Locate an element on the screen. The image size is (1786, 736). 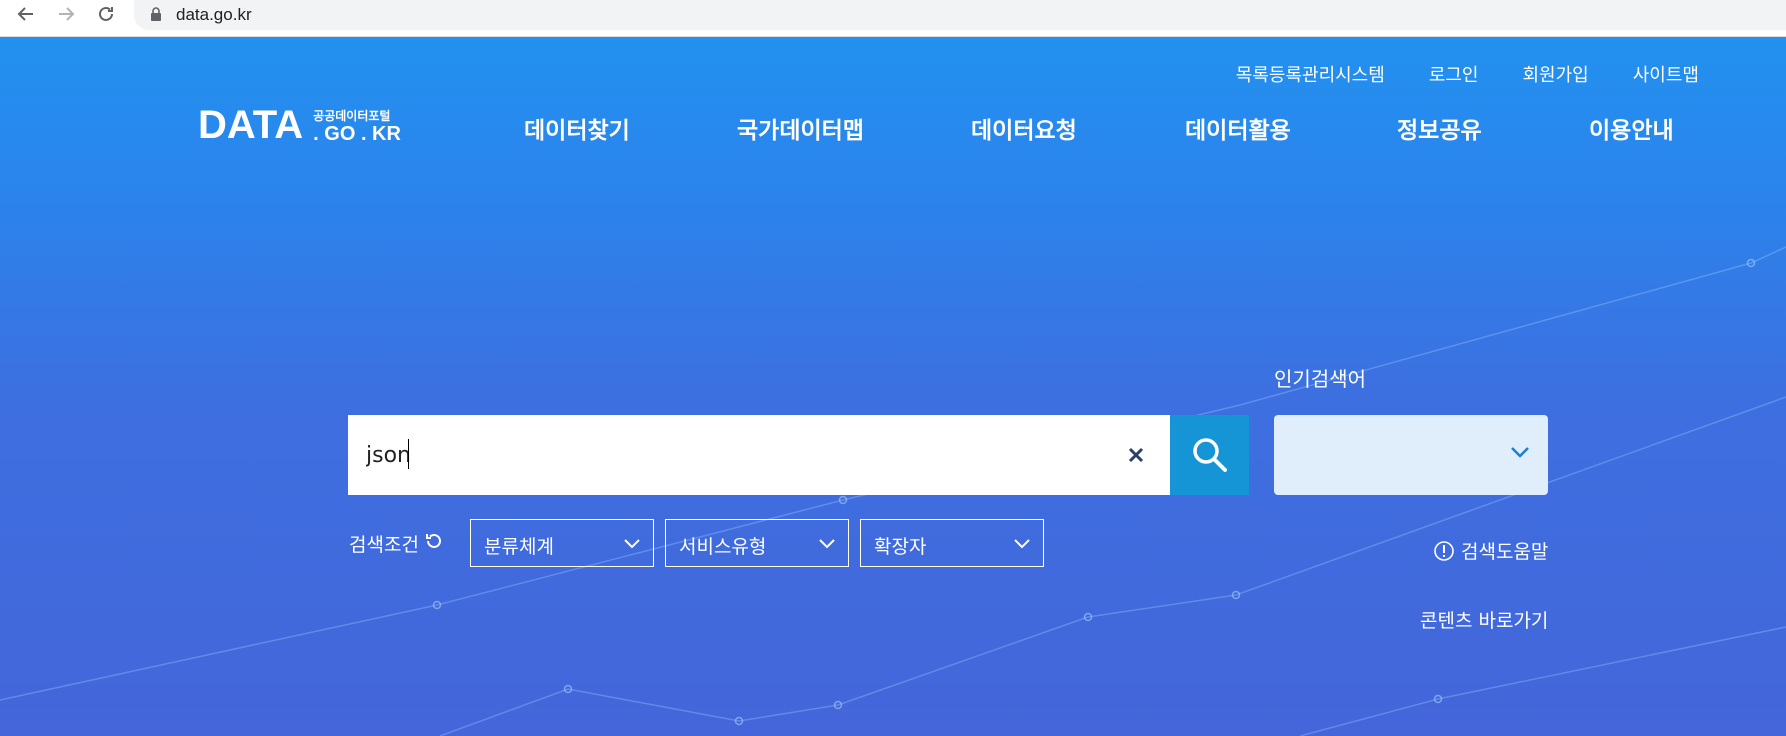
catalog-system-link: 목록등록관리시스템 is located at coordinates (1310, 74).